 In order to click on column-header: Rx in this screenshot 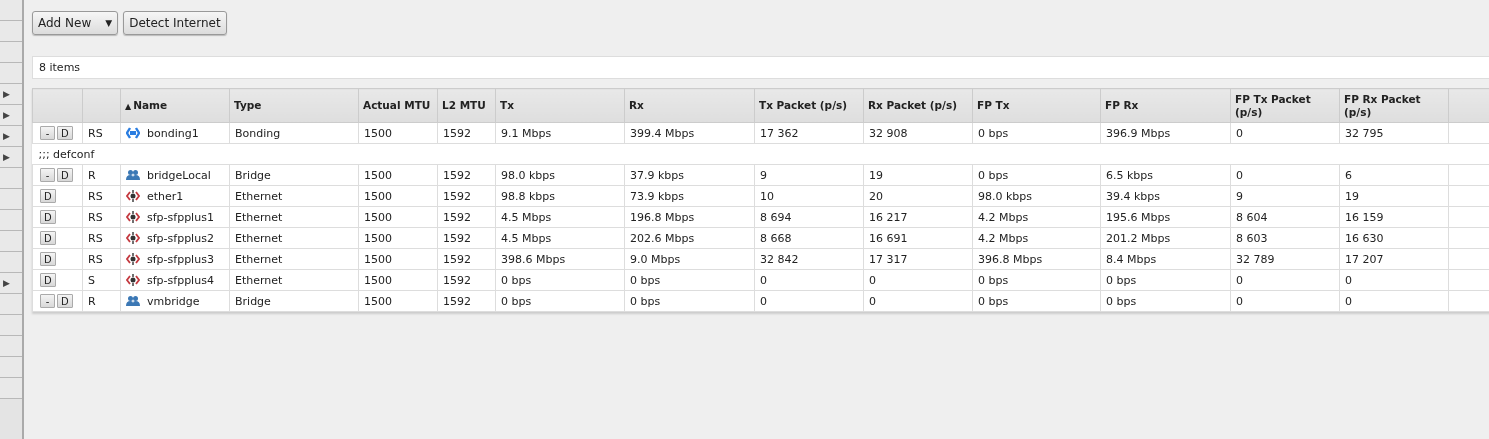, I will do `click(689, 105)`.